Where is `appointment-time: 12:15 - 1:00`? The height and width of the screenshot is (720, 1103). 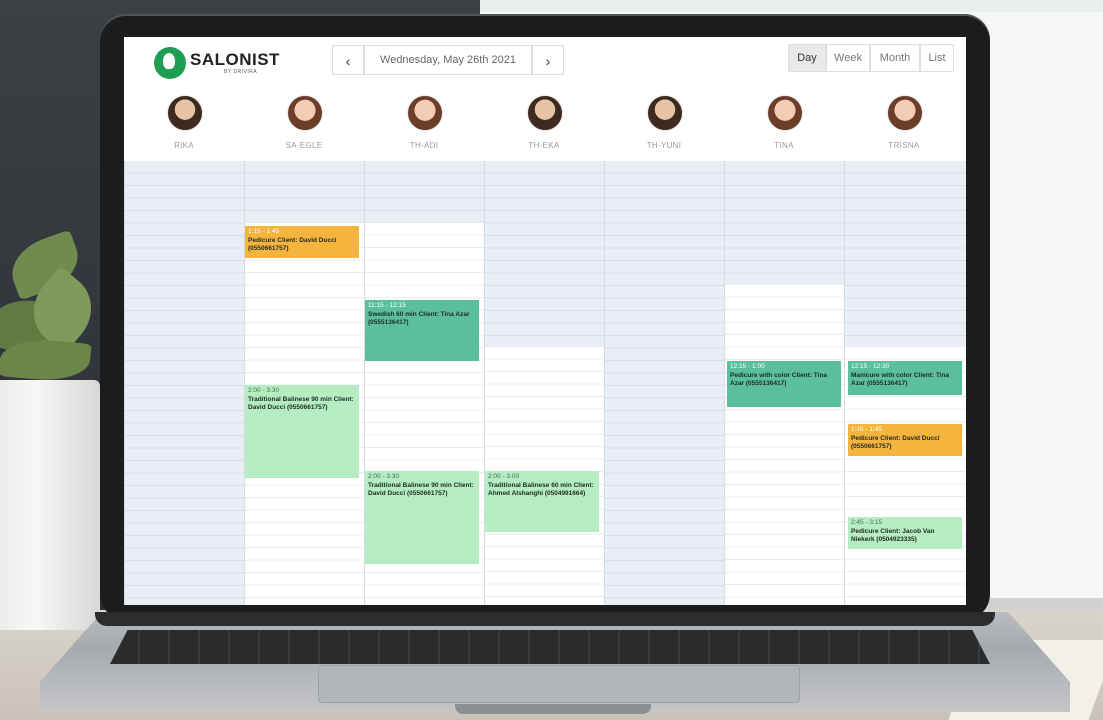 appointment-time: 12:15 - 1:00 is located at coordinates (747, 366).